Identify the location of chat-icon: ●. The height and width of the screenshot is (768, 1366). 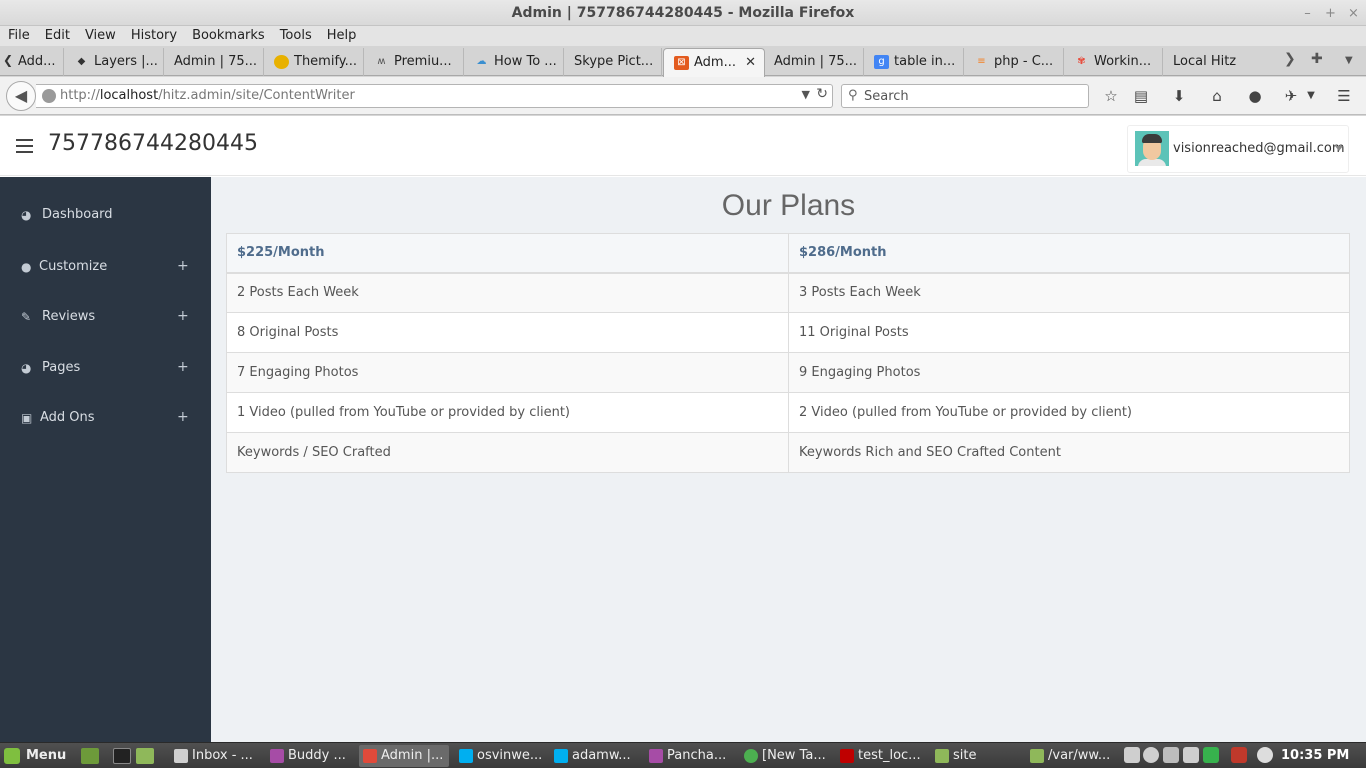
(1255, 96).